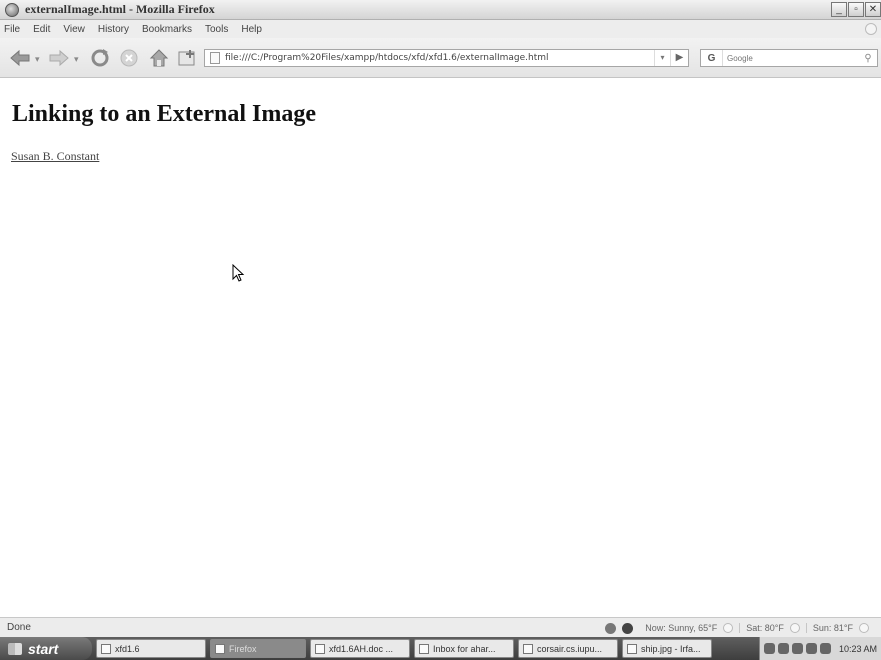 The height and width of the screenshot is (660, 881). I want to click on status-widgets: Now: Sunny, 65°F Sat: 80°F Sun: 81°F, so click(740, 628).